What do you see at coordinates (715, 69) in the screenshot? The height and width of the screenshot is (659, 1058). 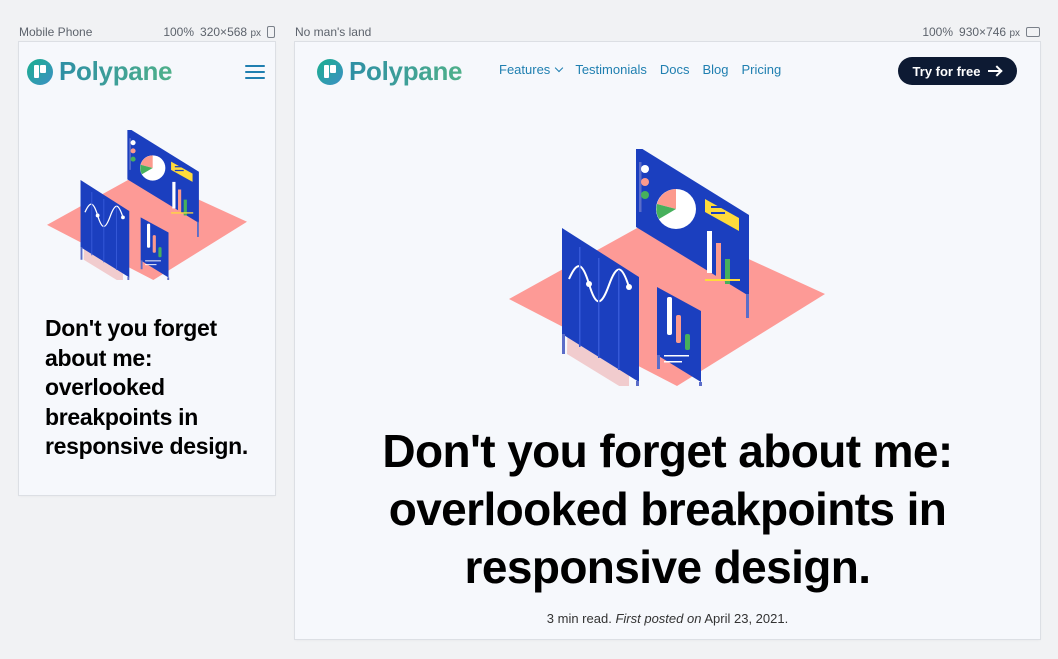 I see `nav-item-blog: Blog` at bounding box center [715, 69].